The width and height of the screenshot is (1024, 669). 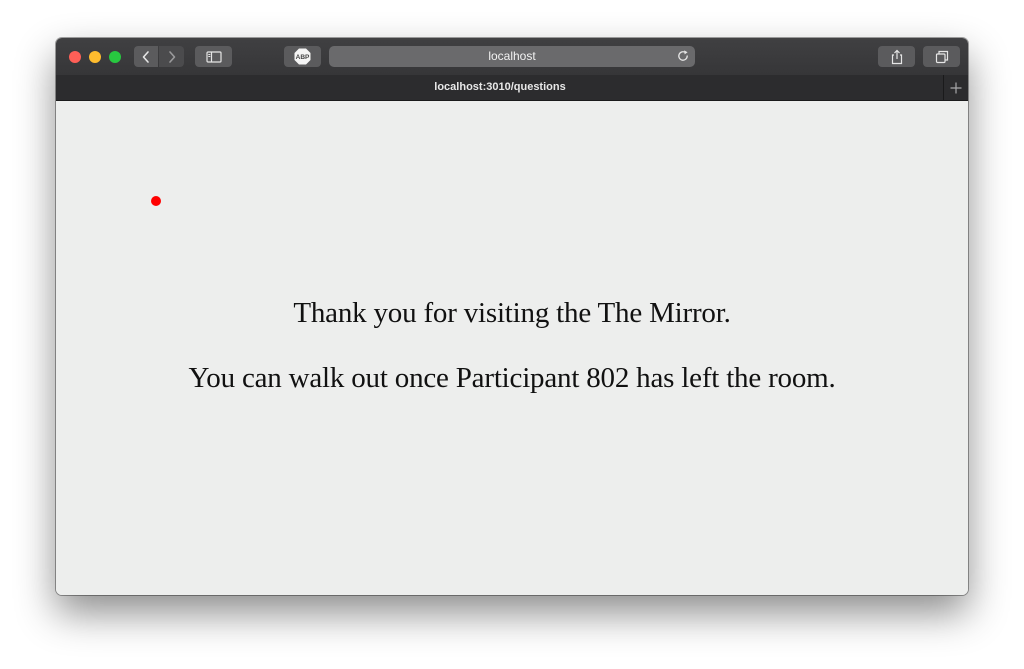 I want to click on zoom-window-button, so click(x=115, y=57).